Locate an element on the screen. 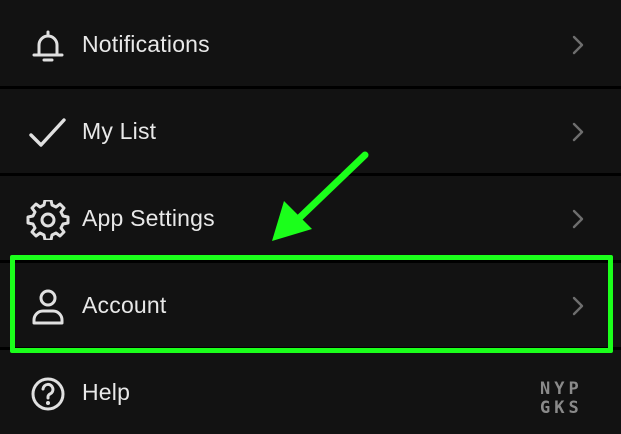 This screenshot has height=434, width=621. menu-item-label: My List is located at coordinates (119, 131).